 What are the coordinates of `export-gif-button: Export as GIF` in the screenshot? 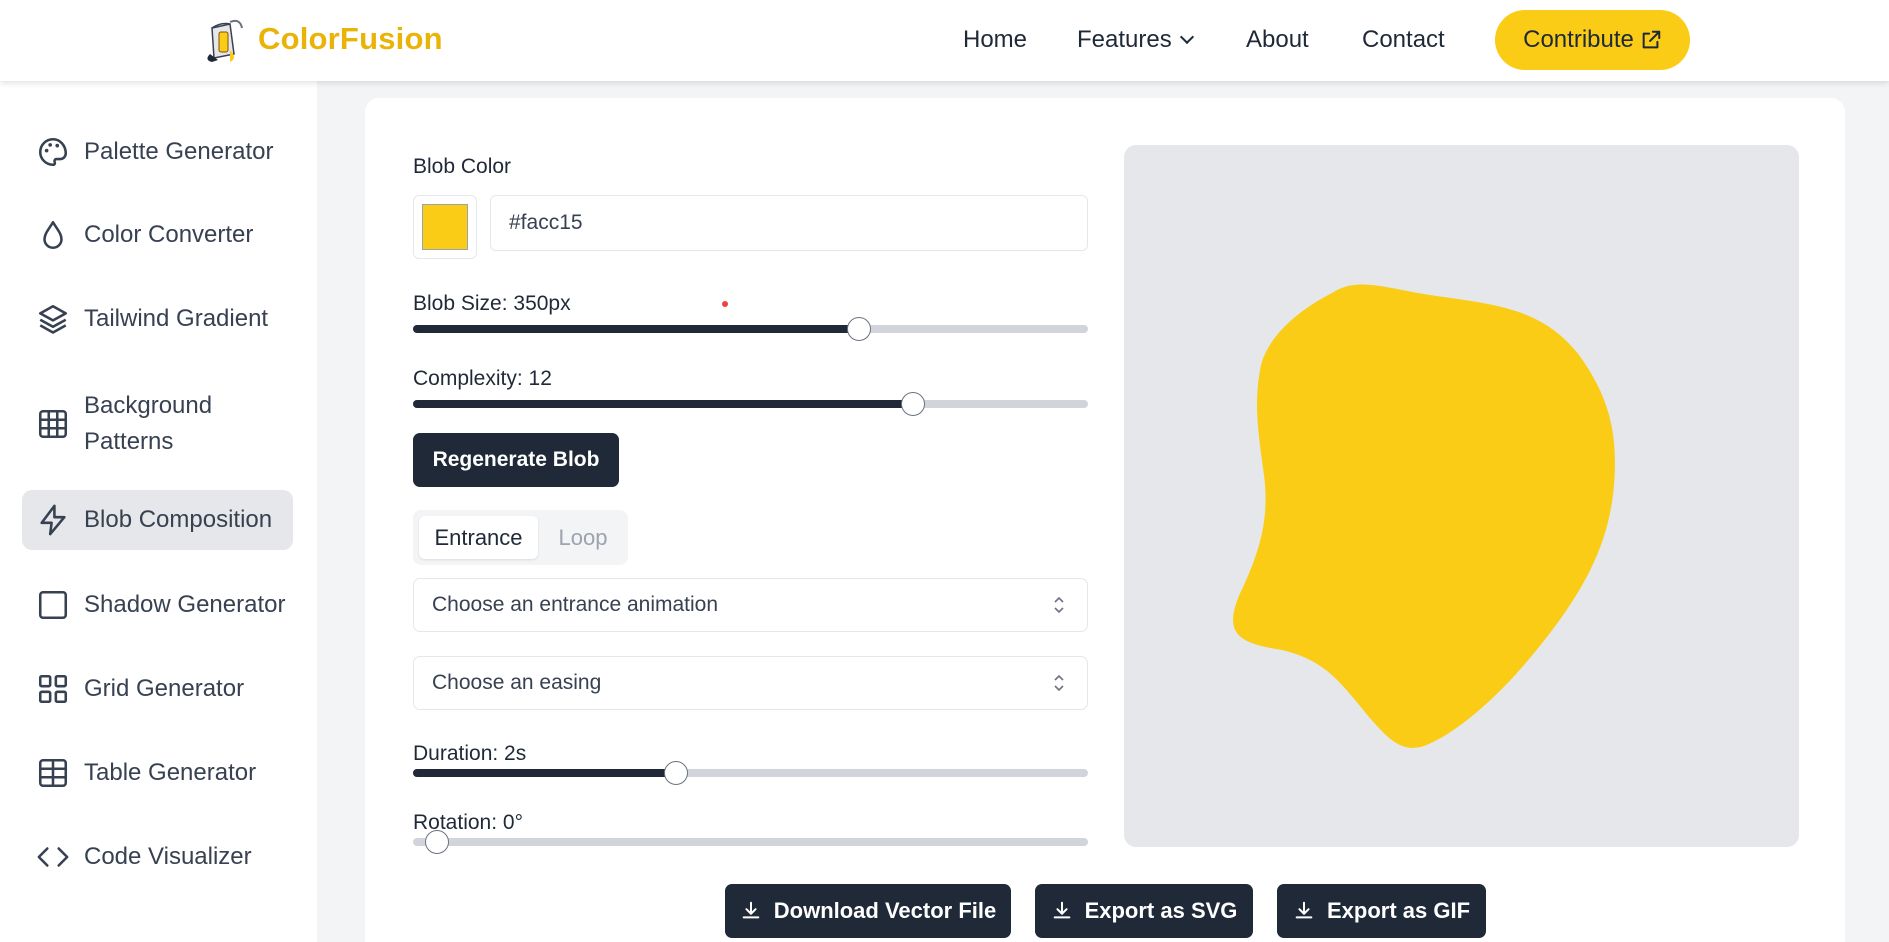 It's located at (1381, 911).